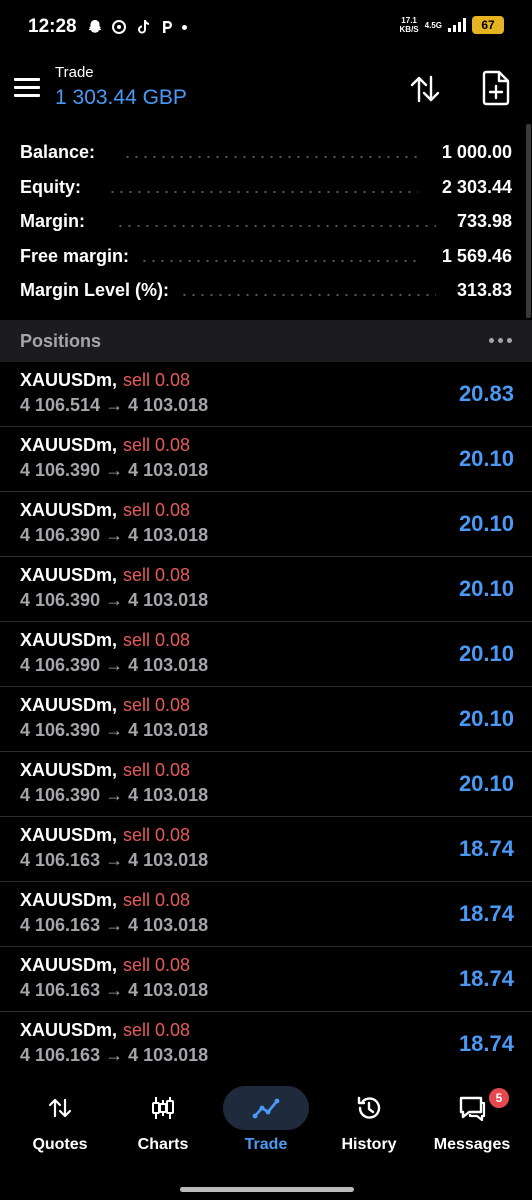  What do you see at coordinates (60, 1124) in the screenshot?
I see `nav-quotes: Quotes` at bounding box center [60, 1124].